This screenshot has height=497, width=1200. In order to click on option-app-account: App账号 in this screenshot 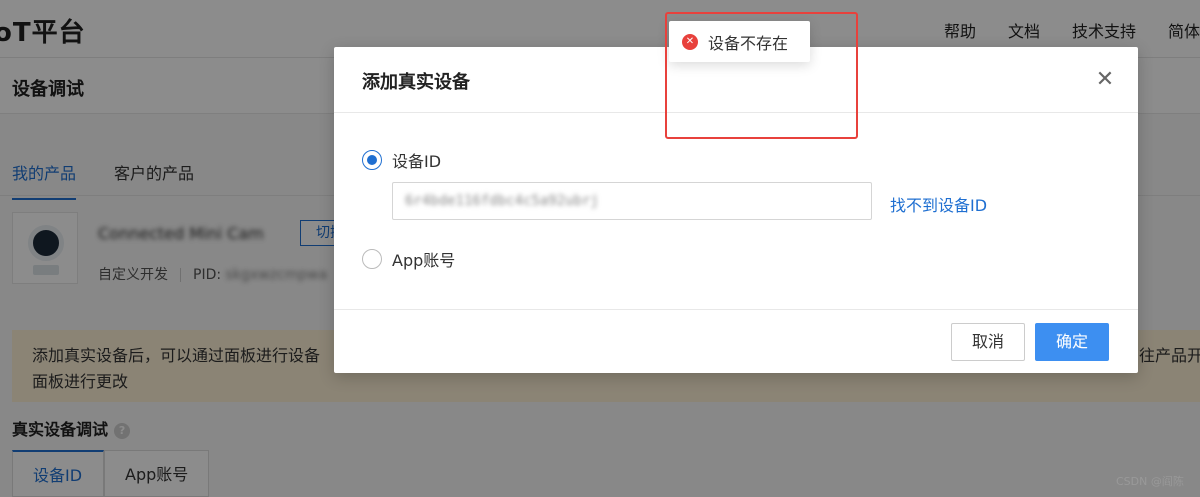, I will do `click(408, 259)`.